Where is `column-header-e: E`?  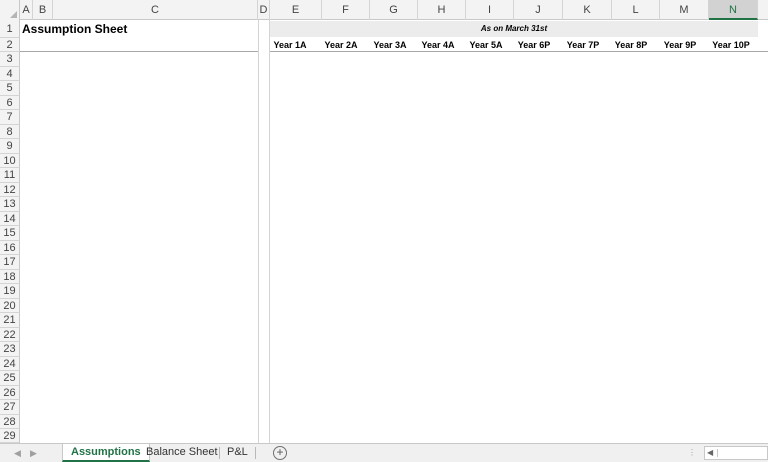
column-header-e: E is located at coordinates (296, 10).